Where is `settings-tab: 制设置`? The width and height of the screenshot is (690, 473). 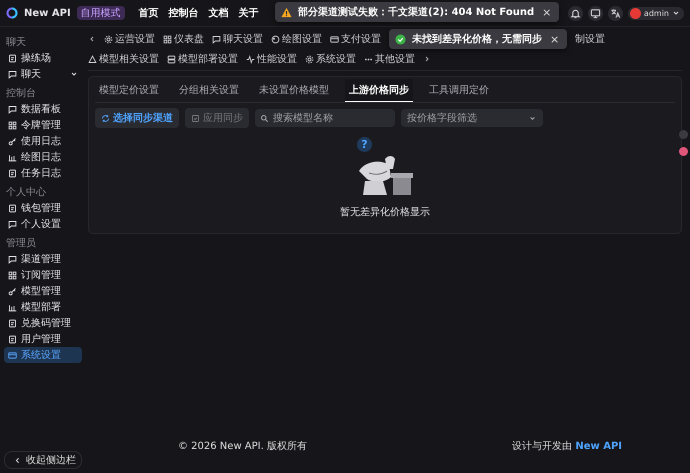 settings-tab: 制设置 is located at coordinates (590, 39).